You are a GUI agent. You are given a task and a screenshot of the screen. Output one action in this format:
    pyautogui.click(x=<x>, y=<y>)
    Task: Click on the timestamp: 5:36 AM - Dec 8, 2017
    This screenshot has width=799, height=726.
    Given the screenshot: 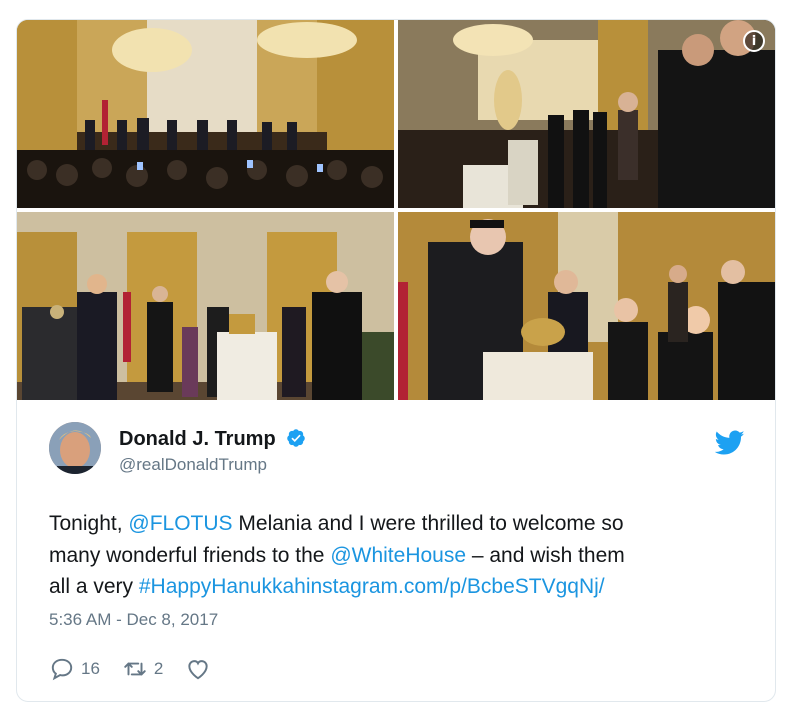 What is the action you would take?
    pyautogui.click(x=133, y=620)
    